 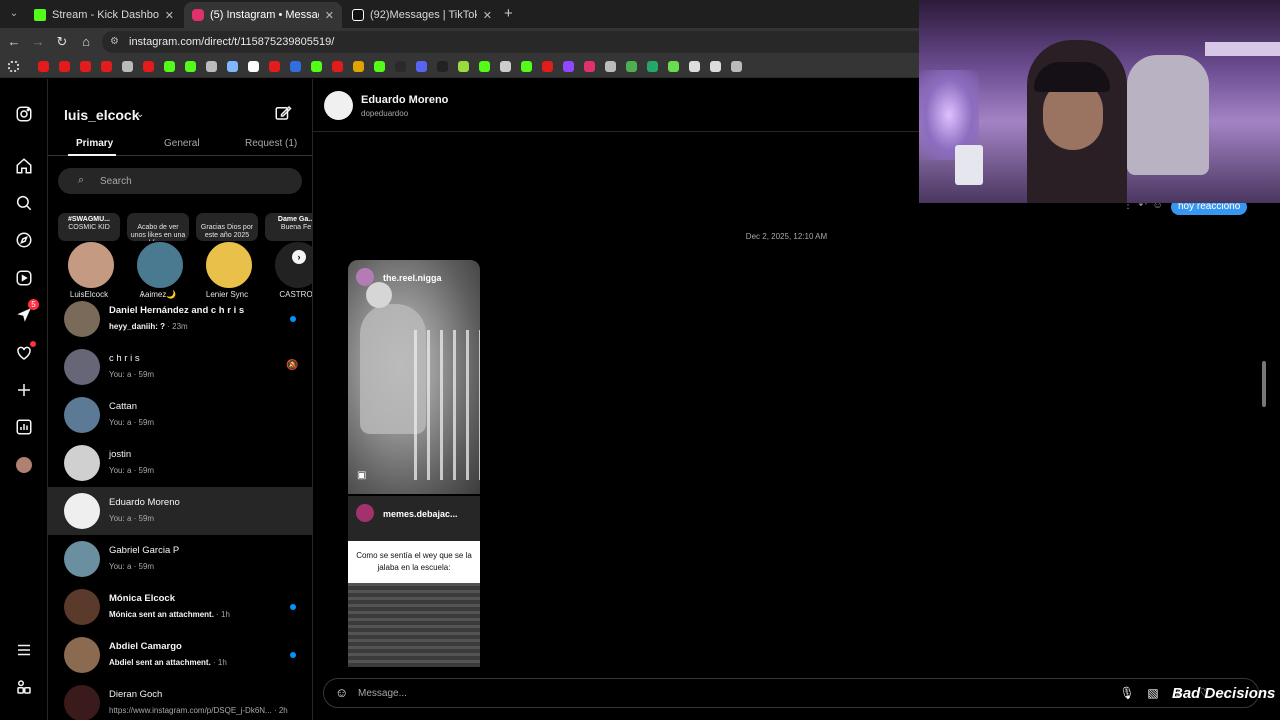 What do you see at coordinates (422, 15) in the screenshot?
I see `tab-tiktok-messages: (92)Messages | TikTok ✕` at bounding box center [422, 15].